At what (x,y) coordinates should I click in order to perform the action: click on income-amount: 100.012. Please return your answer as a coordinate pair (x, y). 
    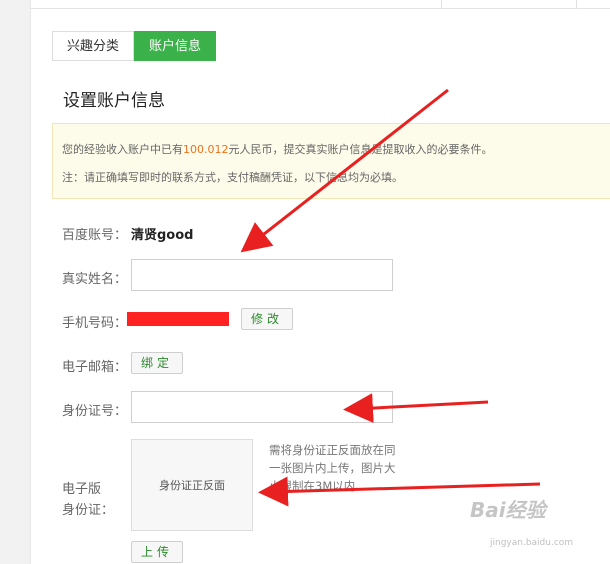
    Looking at the image, I should click on (206, 149).